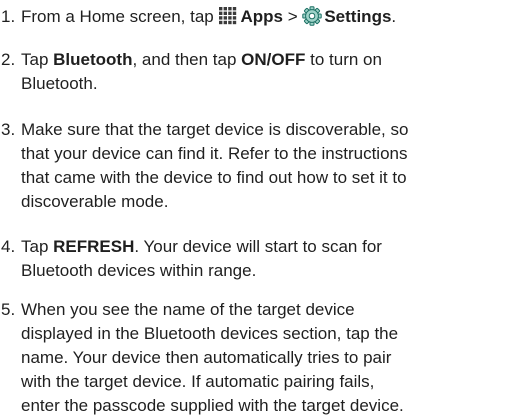 Image resolution: width=516 pixels, height=418 pixels. Describe the element at coordinates (59, 83) in the screenshot. I see `text-run: Bluetooth.` at that location.